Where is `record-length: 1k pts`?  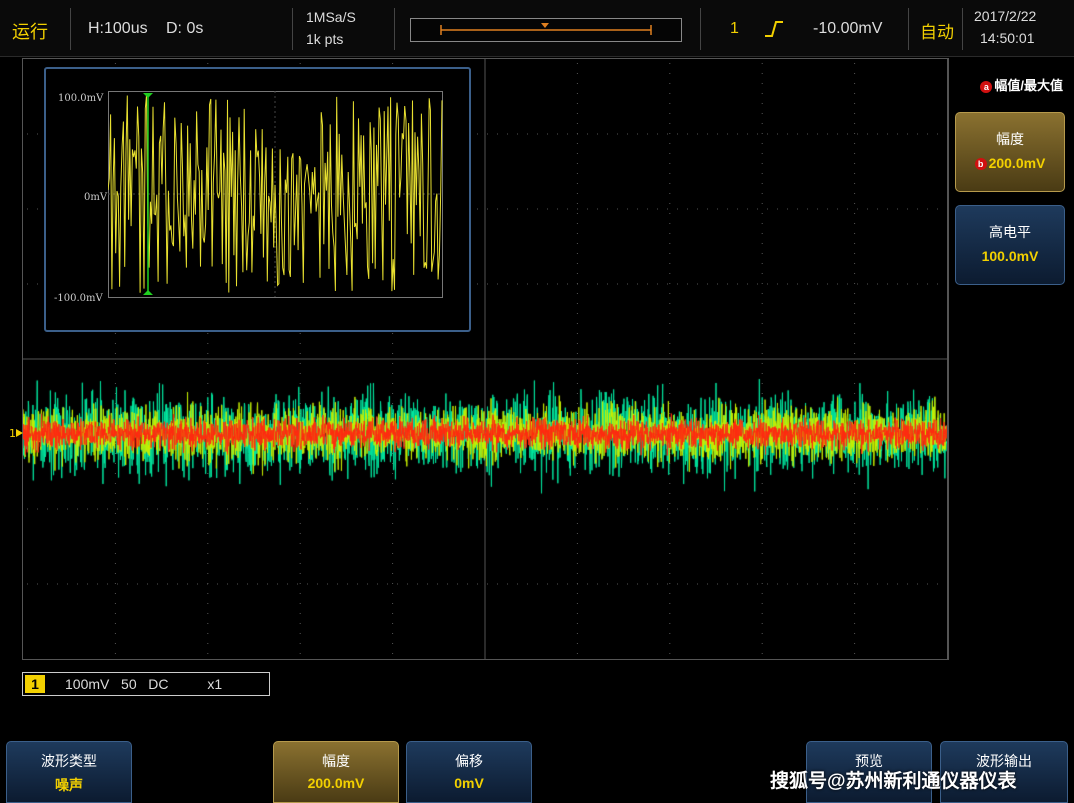 record-length: 1k pts is located at coordinates (325, 39).